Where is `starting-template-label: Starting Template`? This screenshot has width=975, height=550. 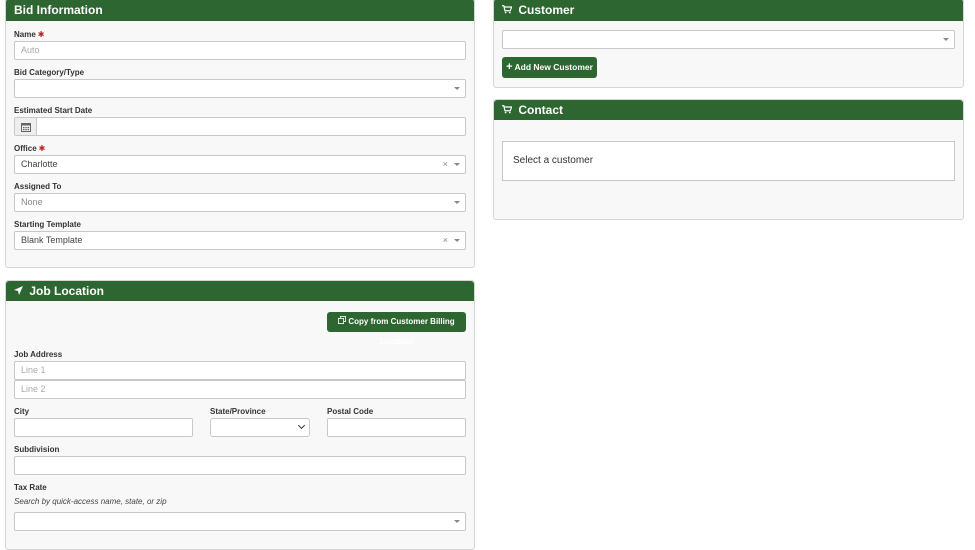 starting-template-label: Starting Template is located at coordinates (47, 224).